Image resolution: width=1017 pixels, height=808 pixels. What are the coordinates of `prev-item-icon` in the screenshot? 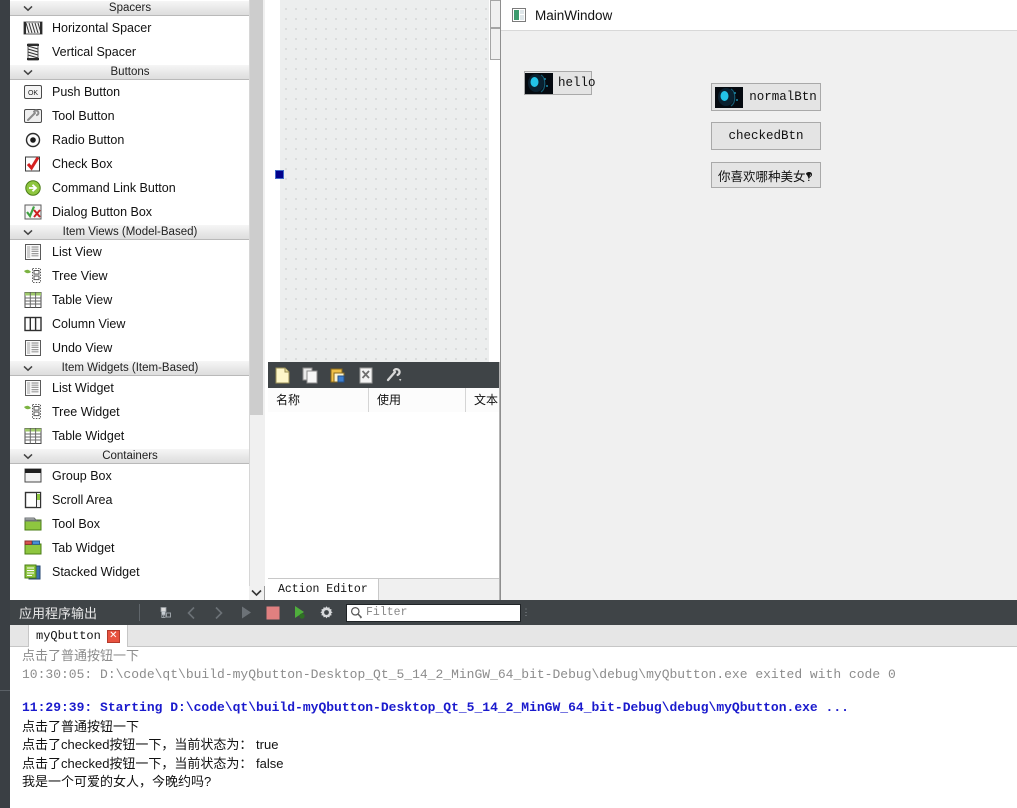 It's located at (191, 612).